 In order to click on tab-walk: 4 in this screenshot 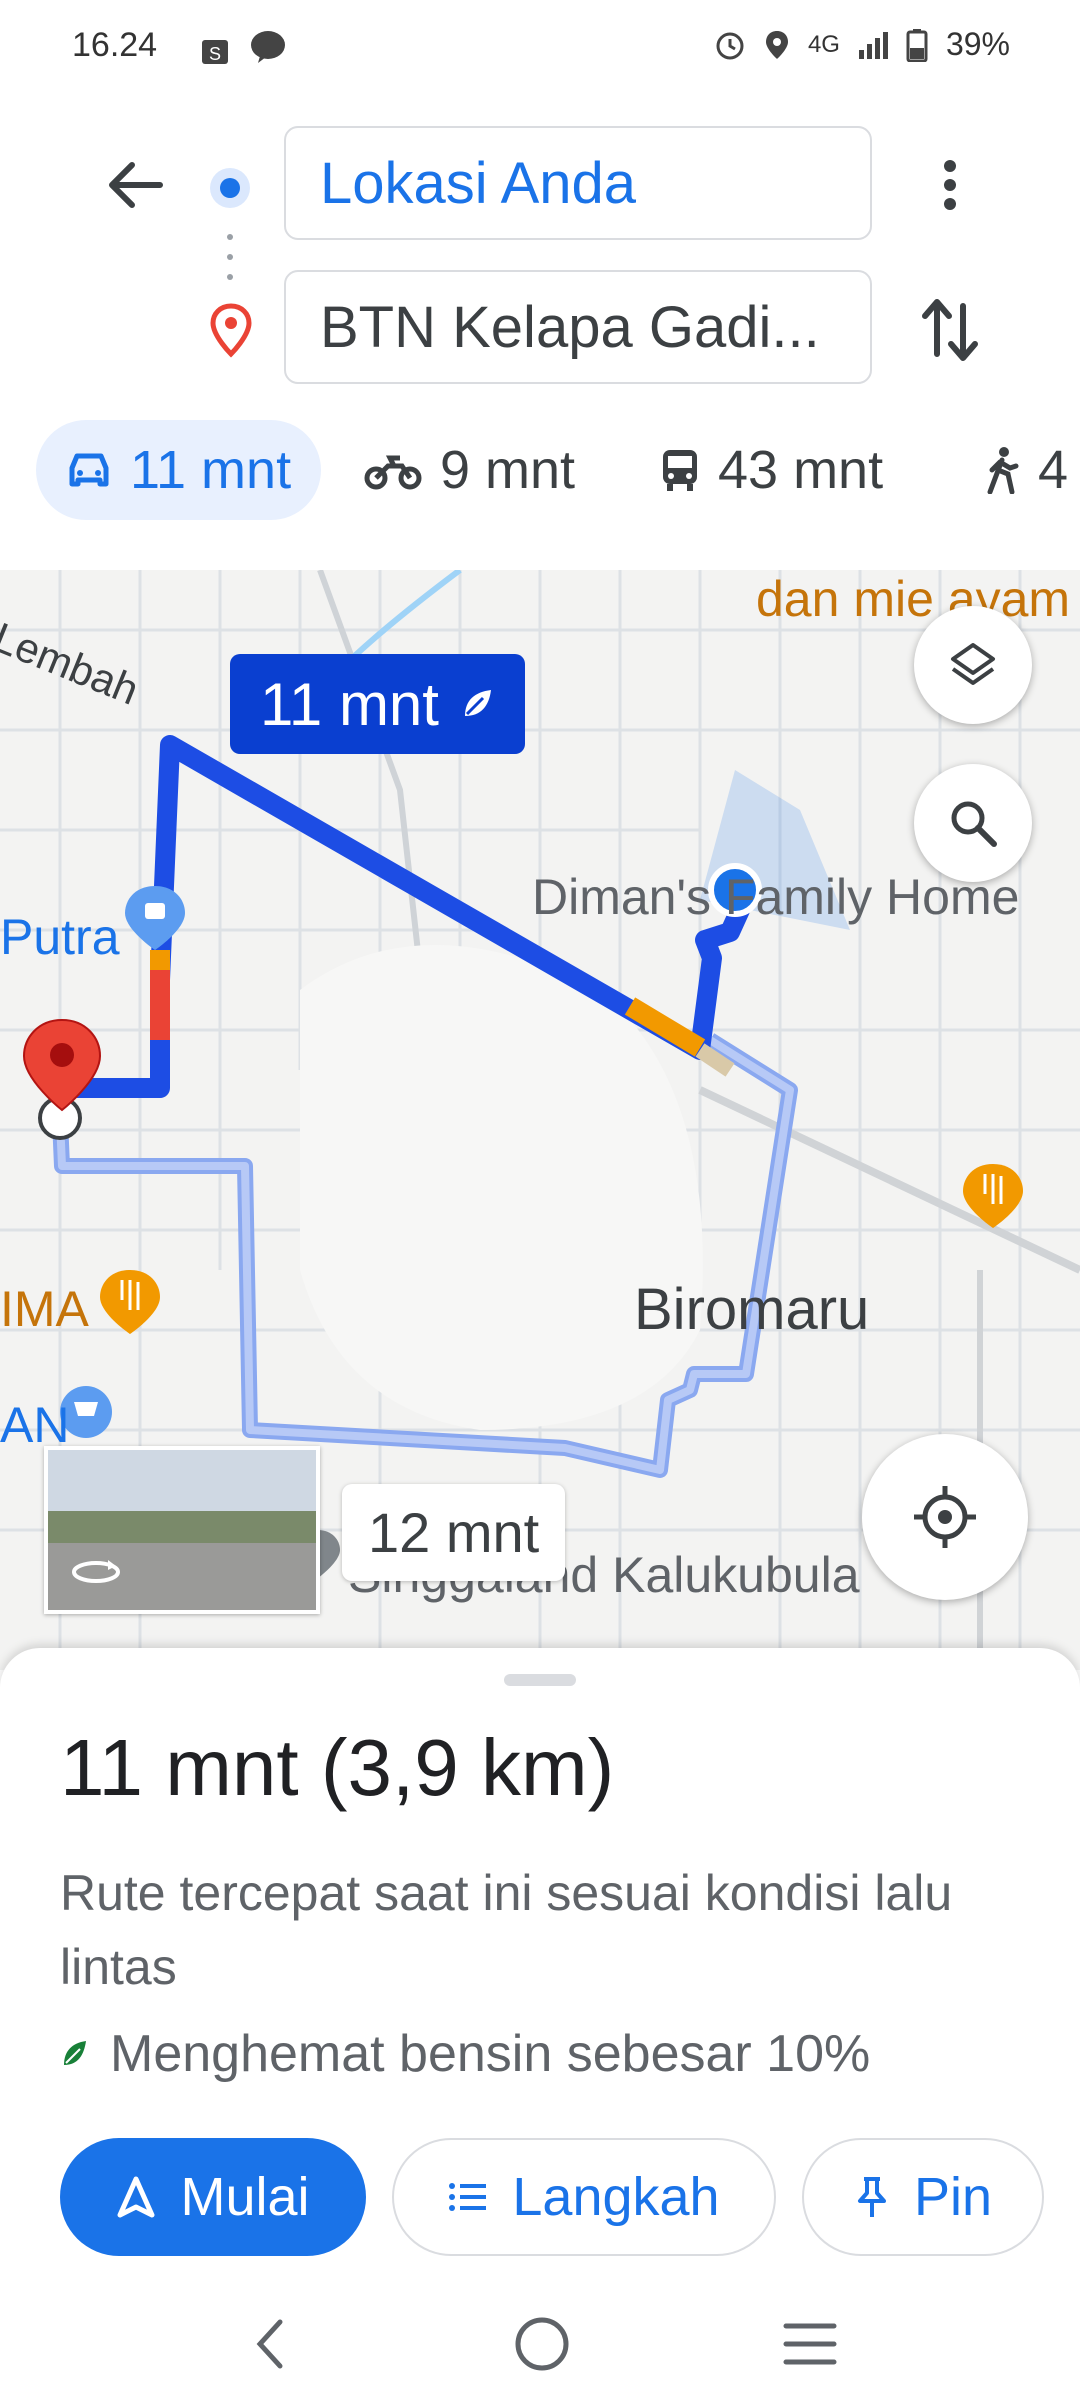, I will do `click(1026, 470)`.